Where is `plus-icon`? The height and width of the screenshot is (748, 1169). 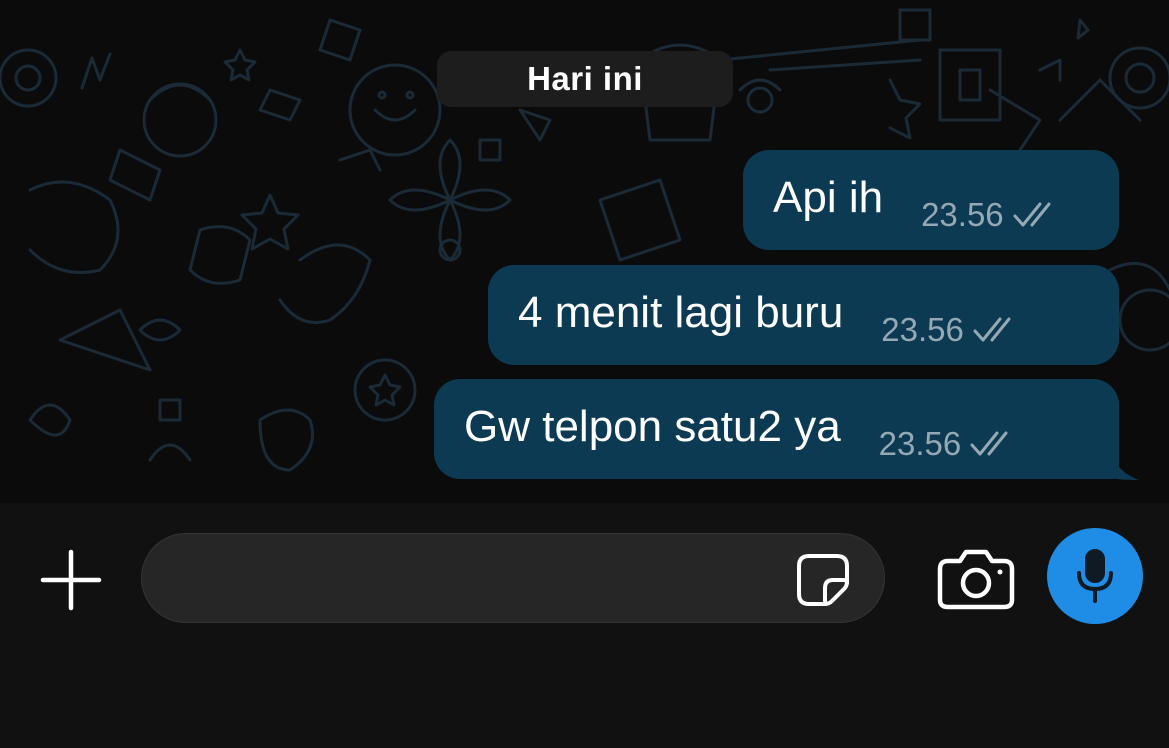 plus-icon is located at coordinates (71, 580).